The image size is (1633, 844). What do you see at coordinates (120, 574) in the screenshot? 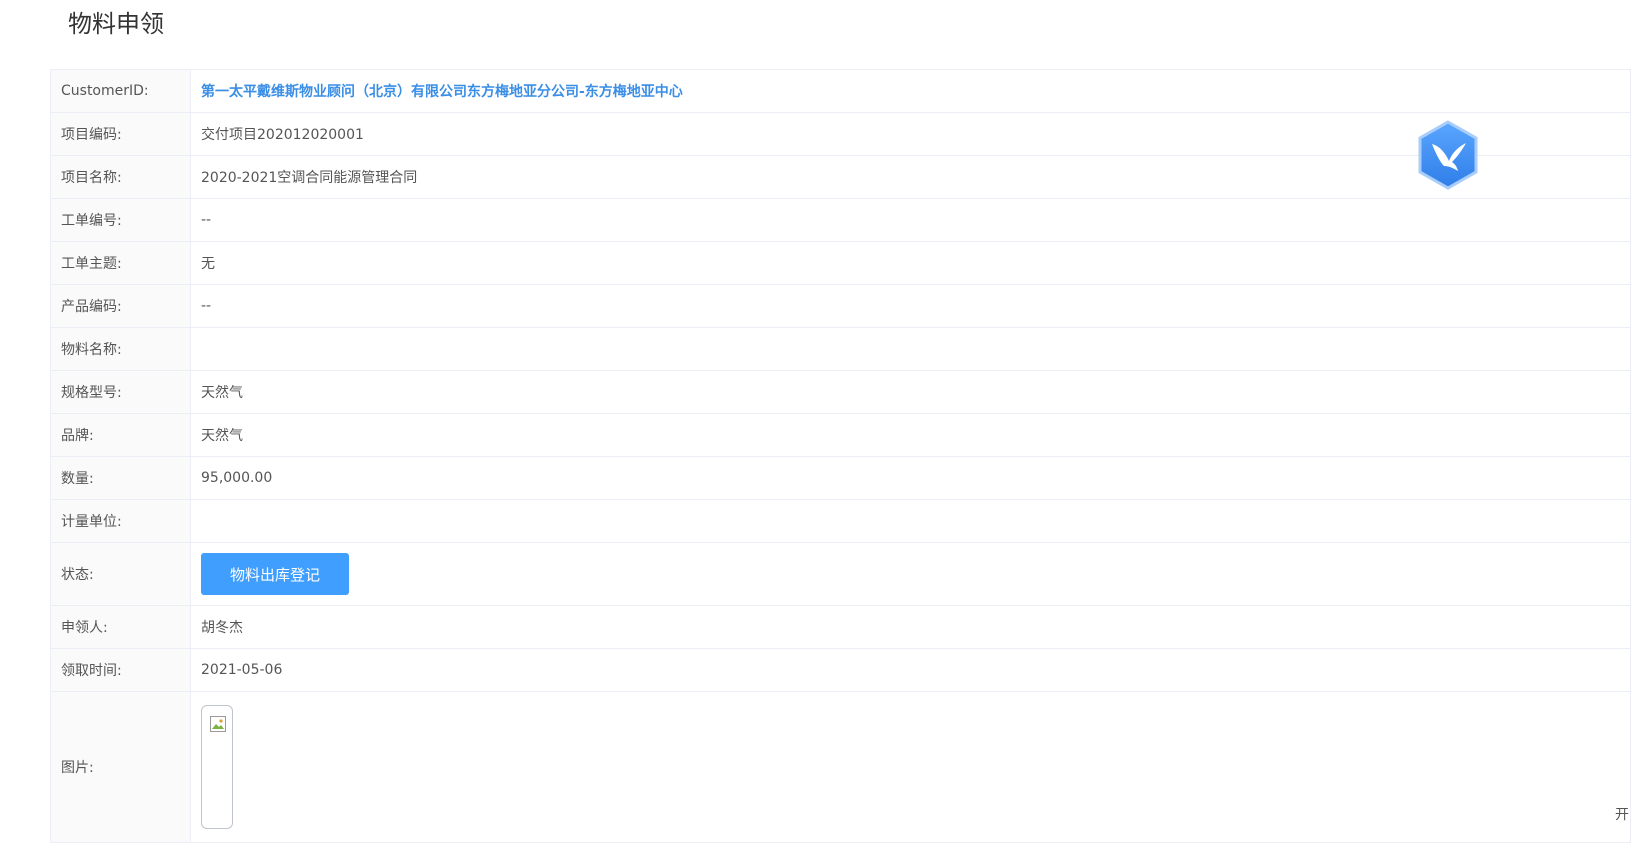
I see `status-label: 状态:` at bounding box center [120, 574].